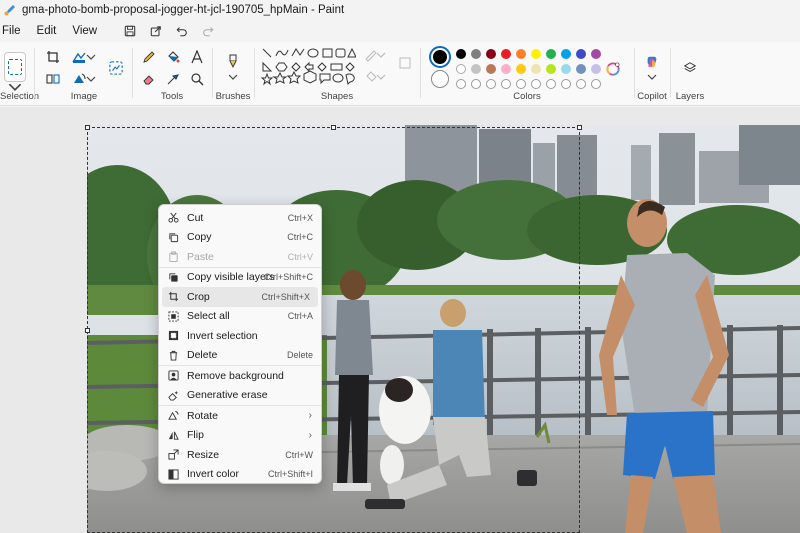 This screenshot has height=533, width=800. I want to click on menu-bar: File Edit View, so click(400, 31).